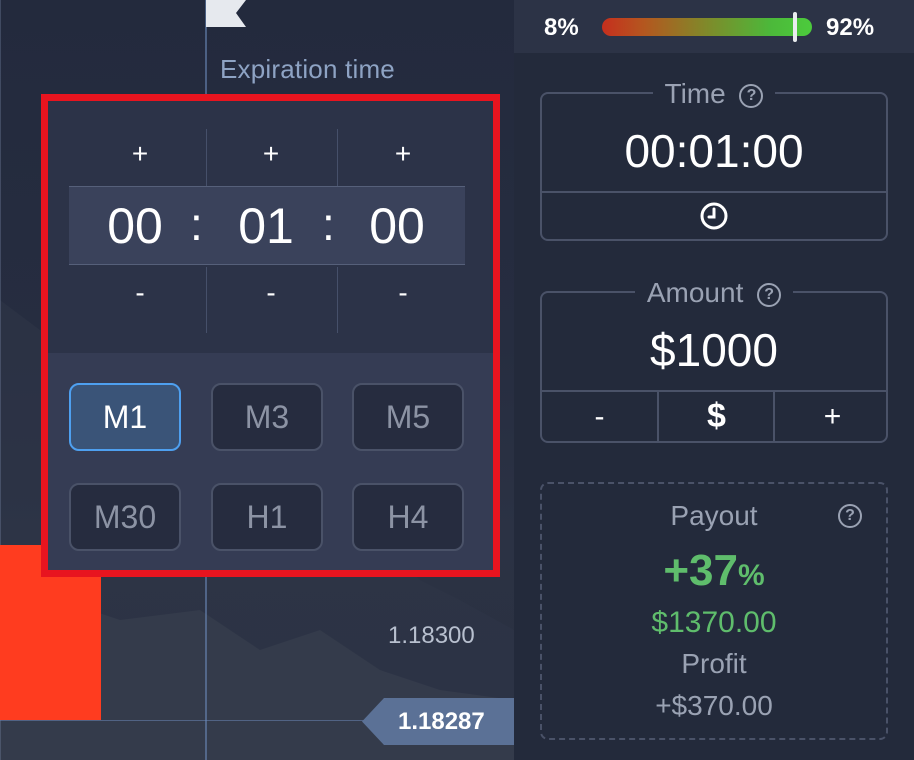 This screenshot has width=914, height=760. I want to click on sentiment-marker, so click(795, 27).